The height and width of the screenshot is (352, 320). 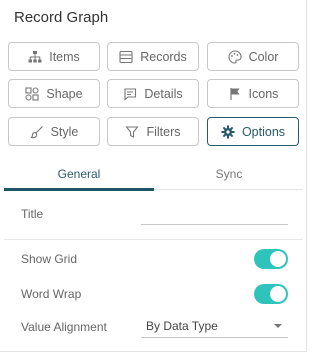 What do you see at coordinates (214, 213) in the screenshot?
I see `title-input` at bounding box center [214, 213].